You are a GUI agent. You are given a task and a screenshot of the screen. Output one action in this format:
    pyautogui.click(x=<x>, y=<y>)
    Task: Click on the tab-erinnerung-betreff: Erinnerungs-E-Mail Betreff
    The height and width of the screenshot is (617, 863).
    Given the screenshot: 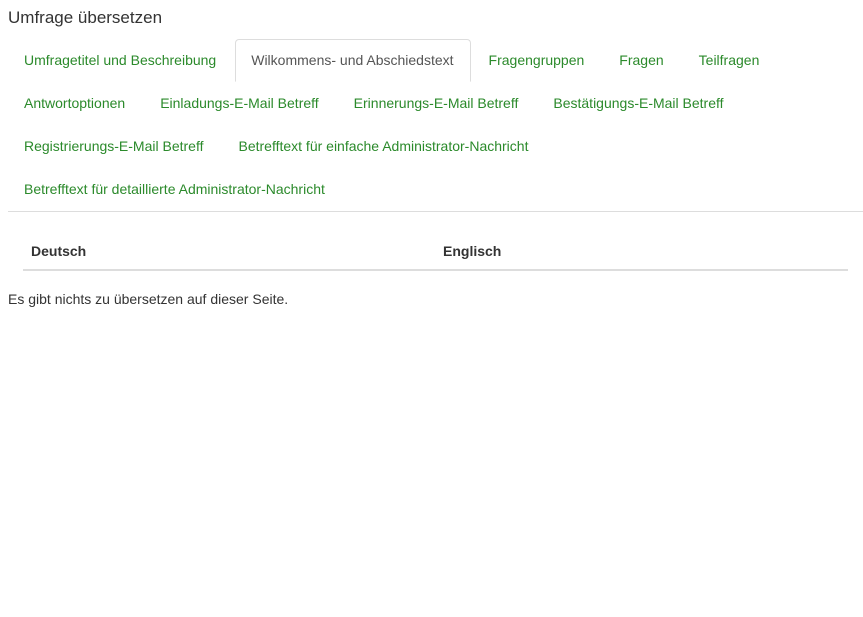 What is the action you would take?
    pyautogui.click(x=437, y=103)
    